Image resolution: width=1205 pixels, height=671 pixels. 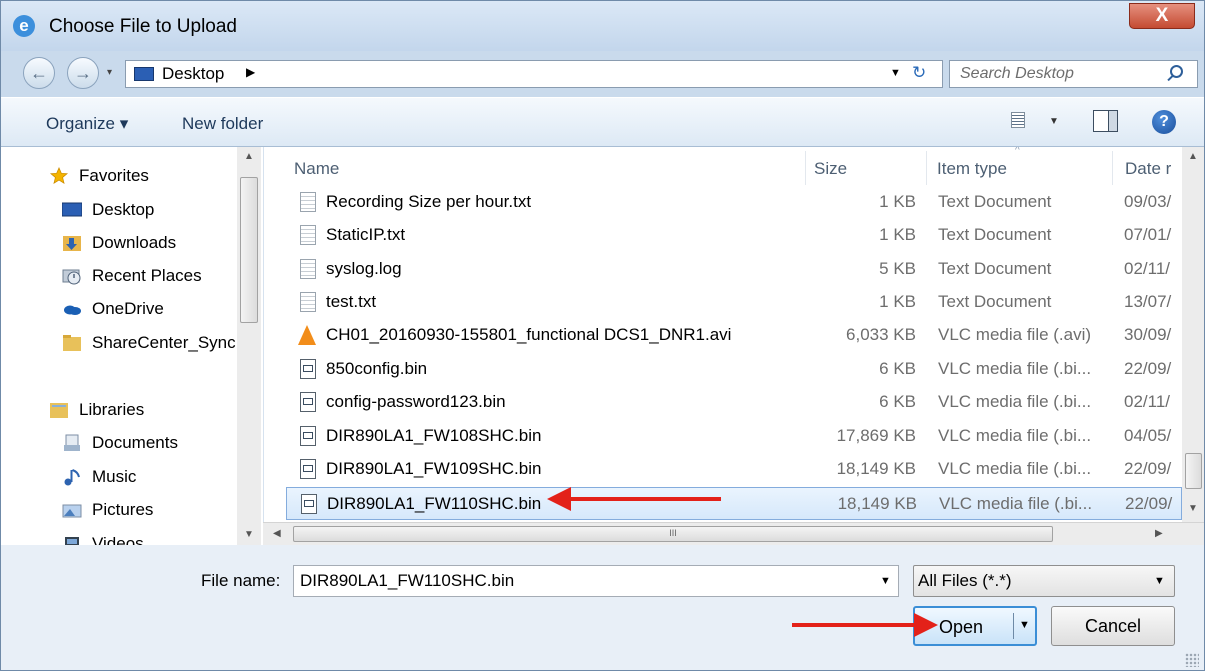 I want to click on search-placeholder: Search Desktop, so click(x=1017, y=73).